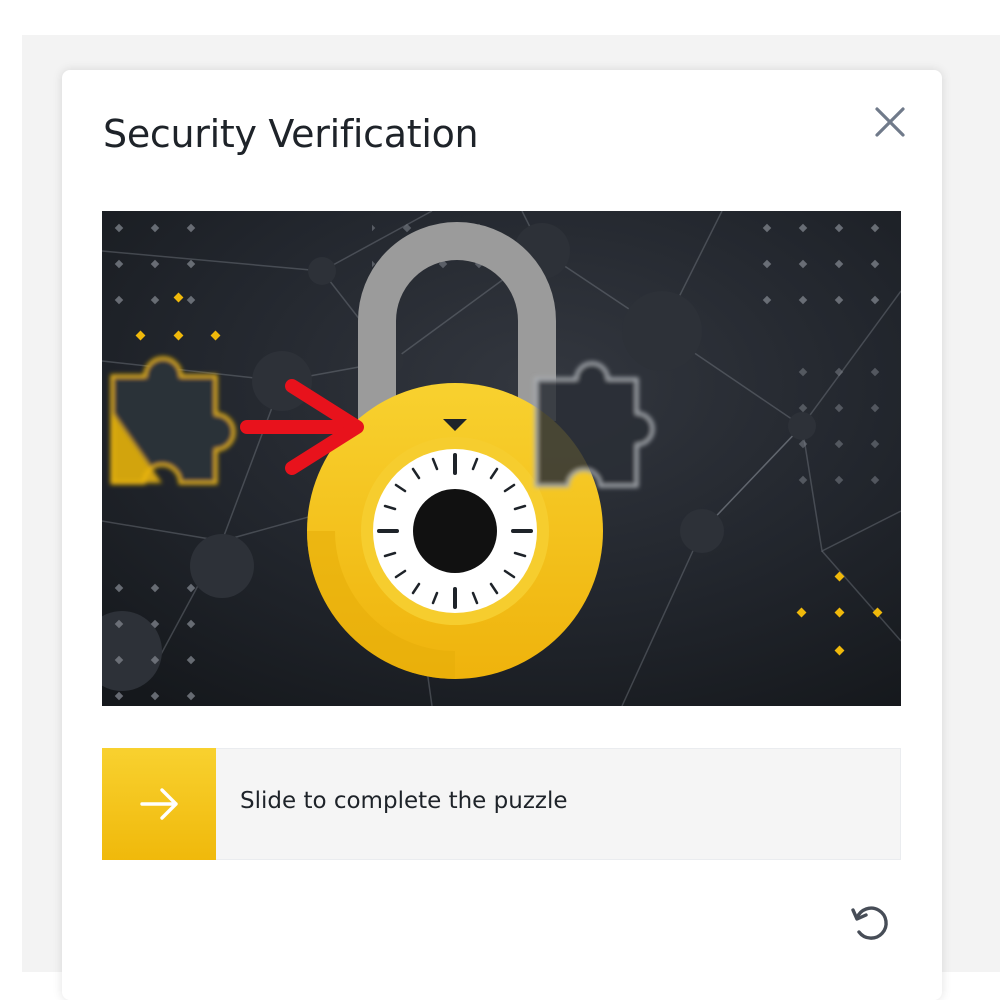 The width and height of the screenshot is (1000, 1000). Describe the element at coordinates (404, 801) in the screenshot. I see `slider-label: Slide to complete the puzzle` at that location.